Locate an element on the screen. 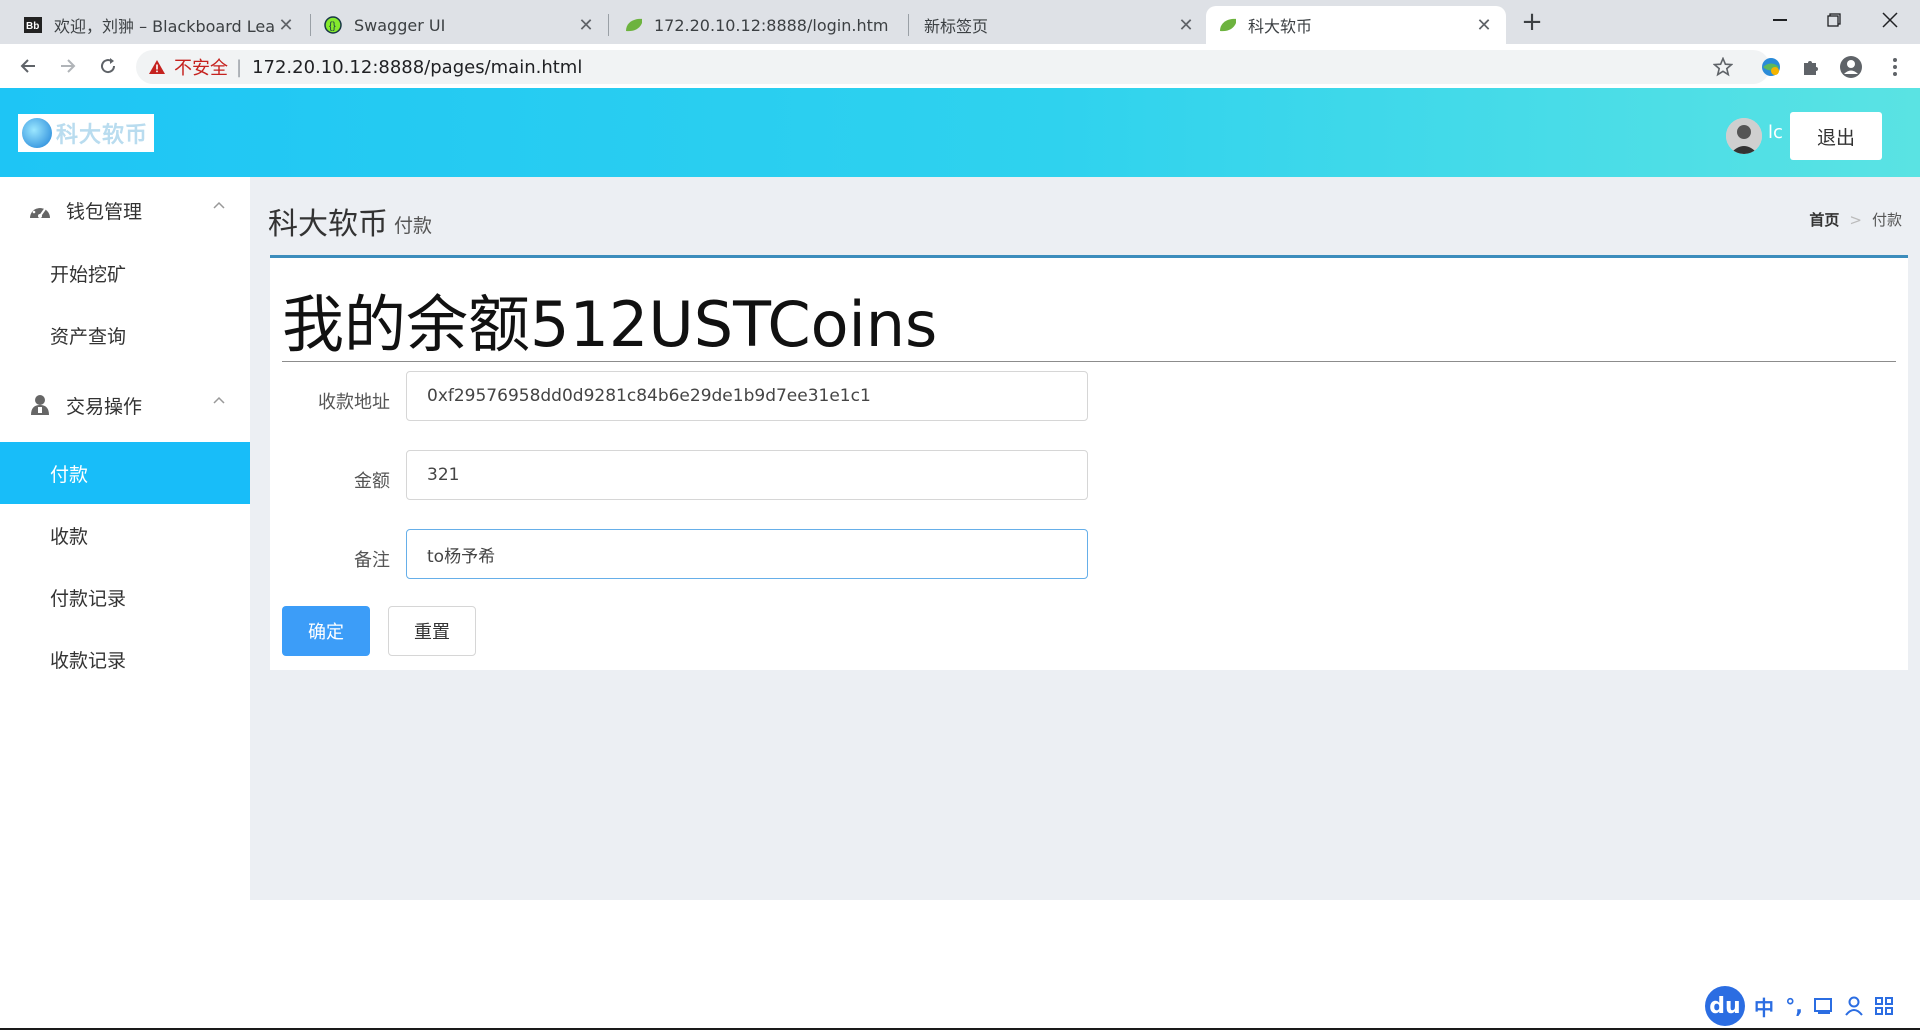 This screenshot has height=1030, width=1920. swagger-icon: {} is located at coordinates (333, 25).